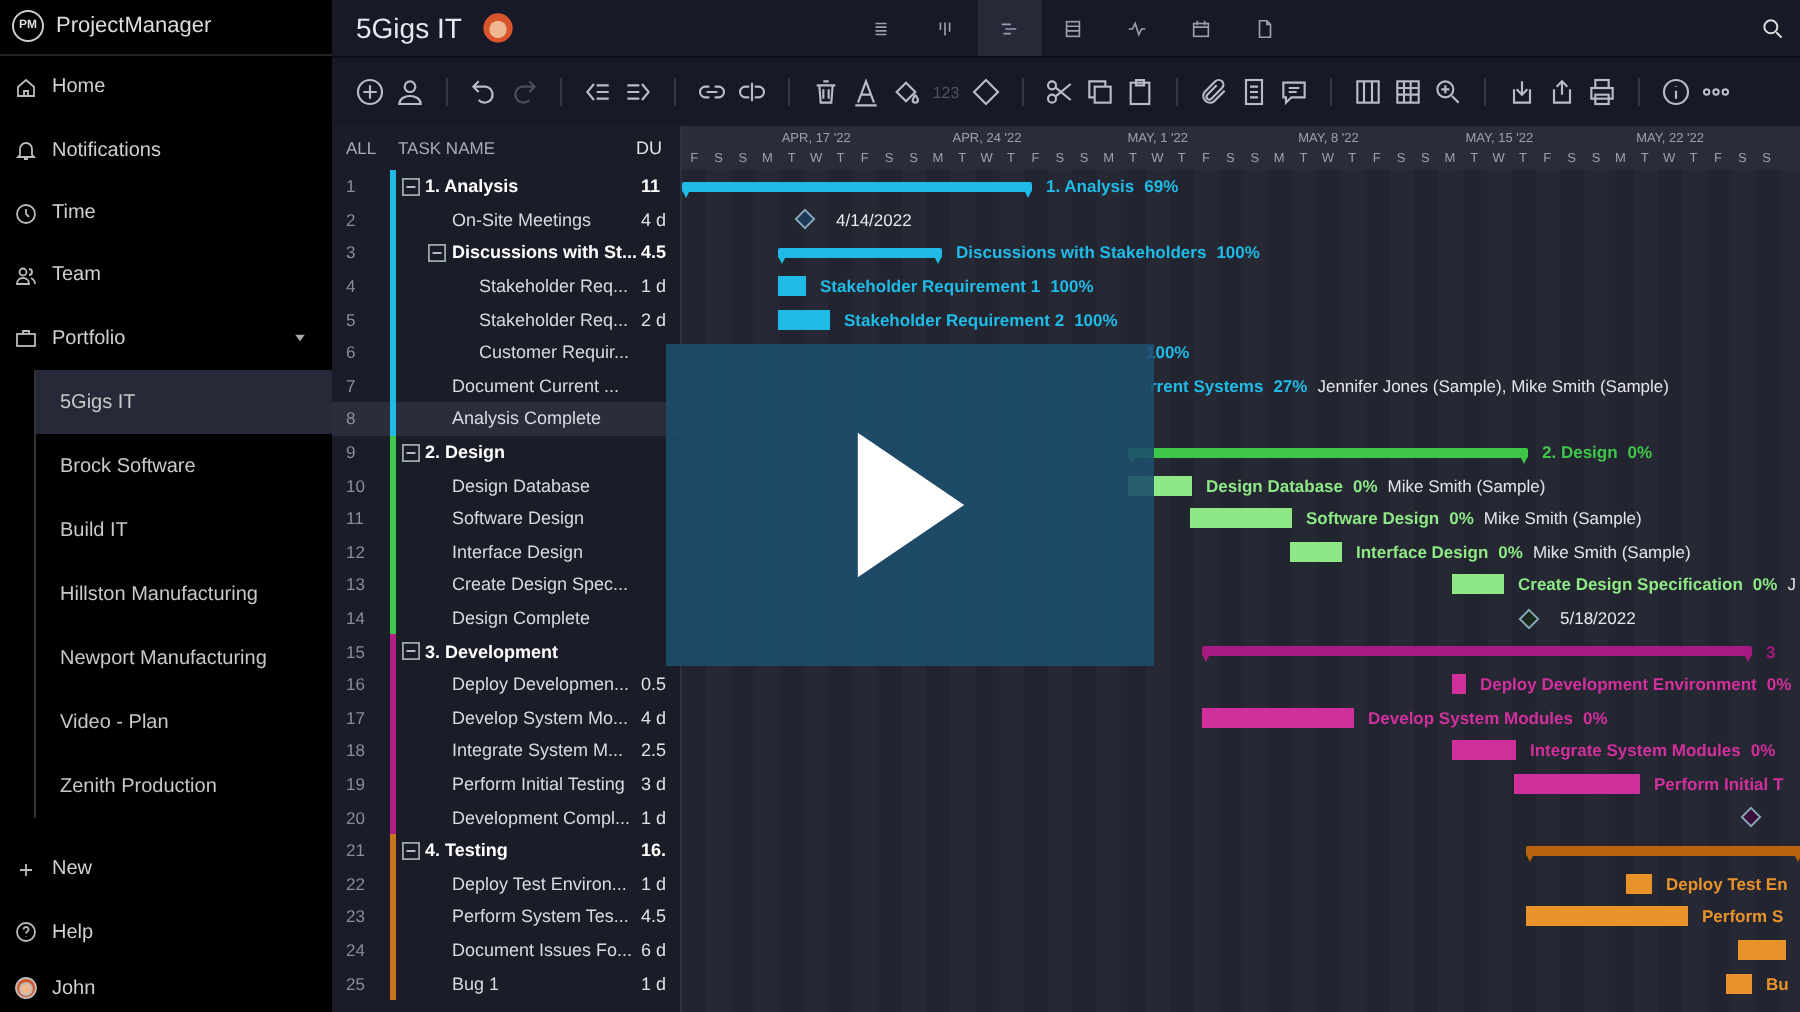 The image size is (1800, 1012). What do you see at coordinates (1207, 385) in the screenshot?
I see `bar-label: rrent Systems` at bounding box center [1207, 385].